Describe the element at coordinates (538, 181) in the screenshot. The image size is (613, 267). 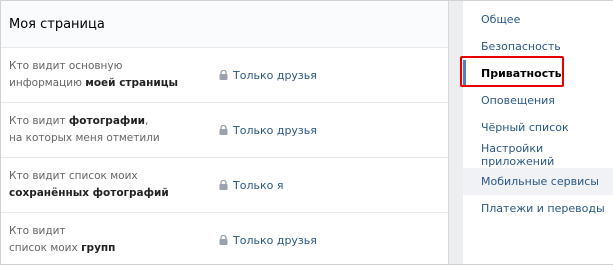
I see `sidebar-item-mobile-services: Мобильные сервисы` at that location.